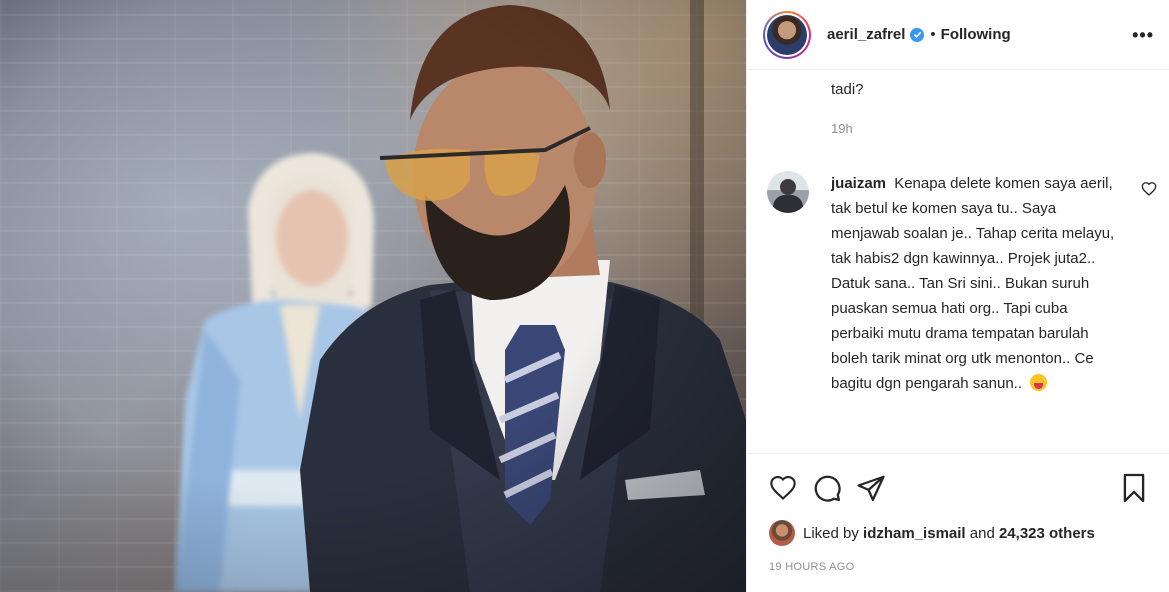  What do you see at coordinates (847, 89) in the screenshot?
I see `previous-comment-text: tadi?` at bounding box center [847, 89].